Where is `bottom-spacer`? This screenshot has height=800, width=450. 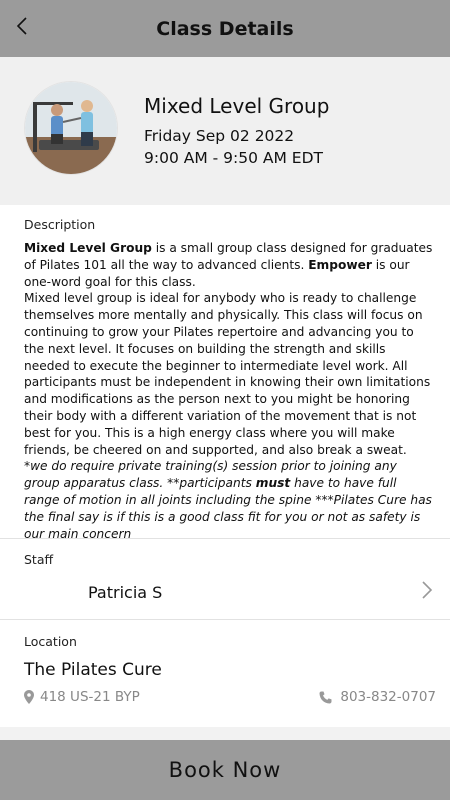
bottom-spacer is located at coordinates (225, 733).